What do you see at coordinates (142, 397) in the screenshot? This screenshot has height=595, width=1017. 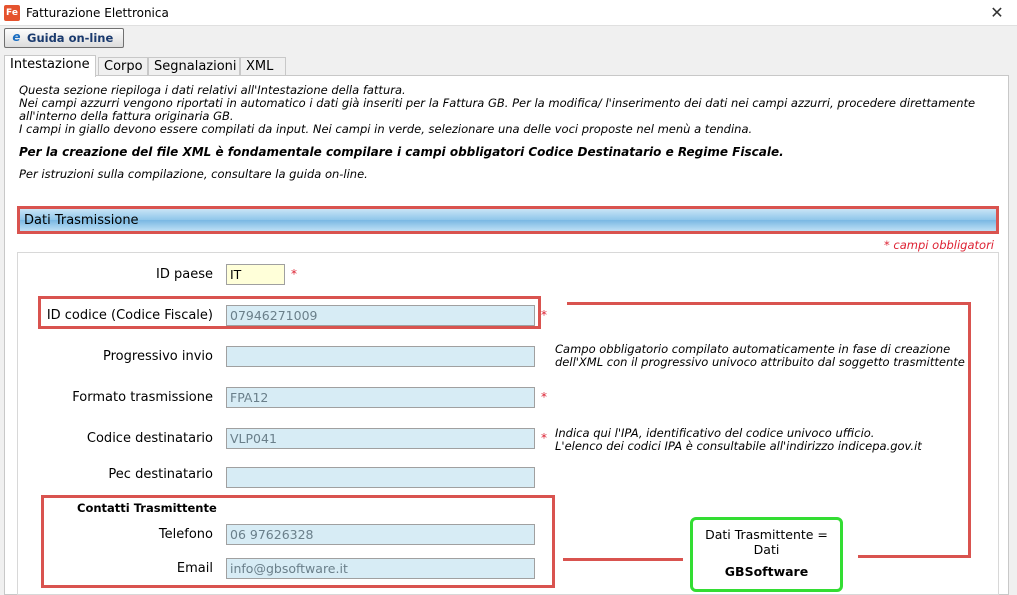 I see `formato-trasmissione-label: Formato trasmissione` at bounding box center [142, 397].